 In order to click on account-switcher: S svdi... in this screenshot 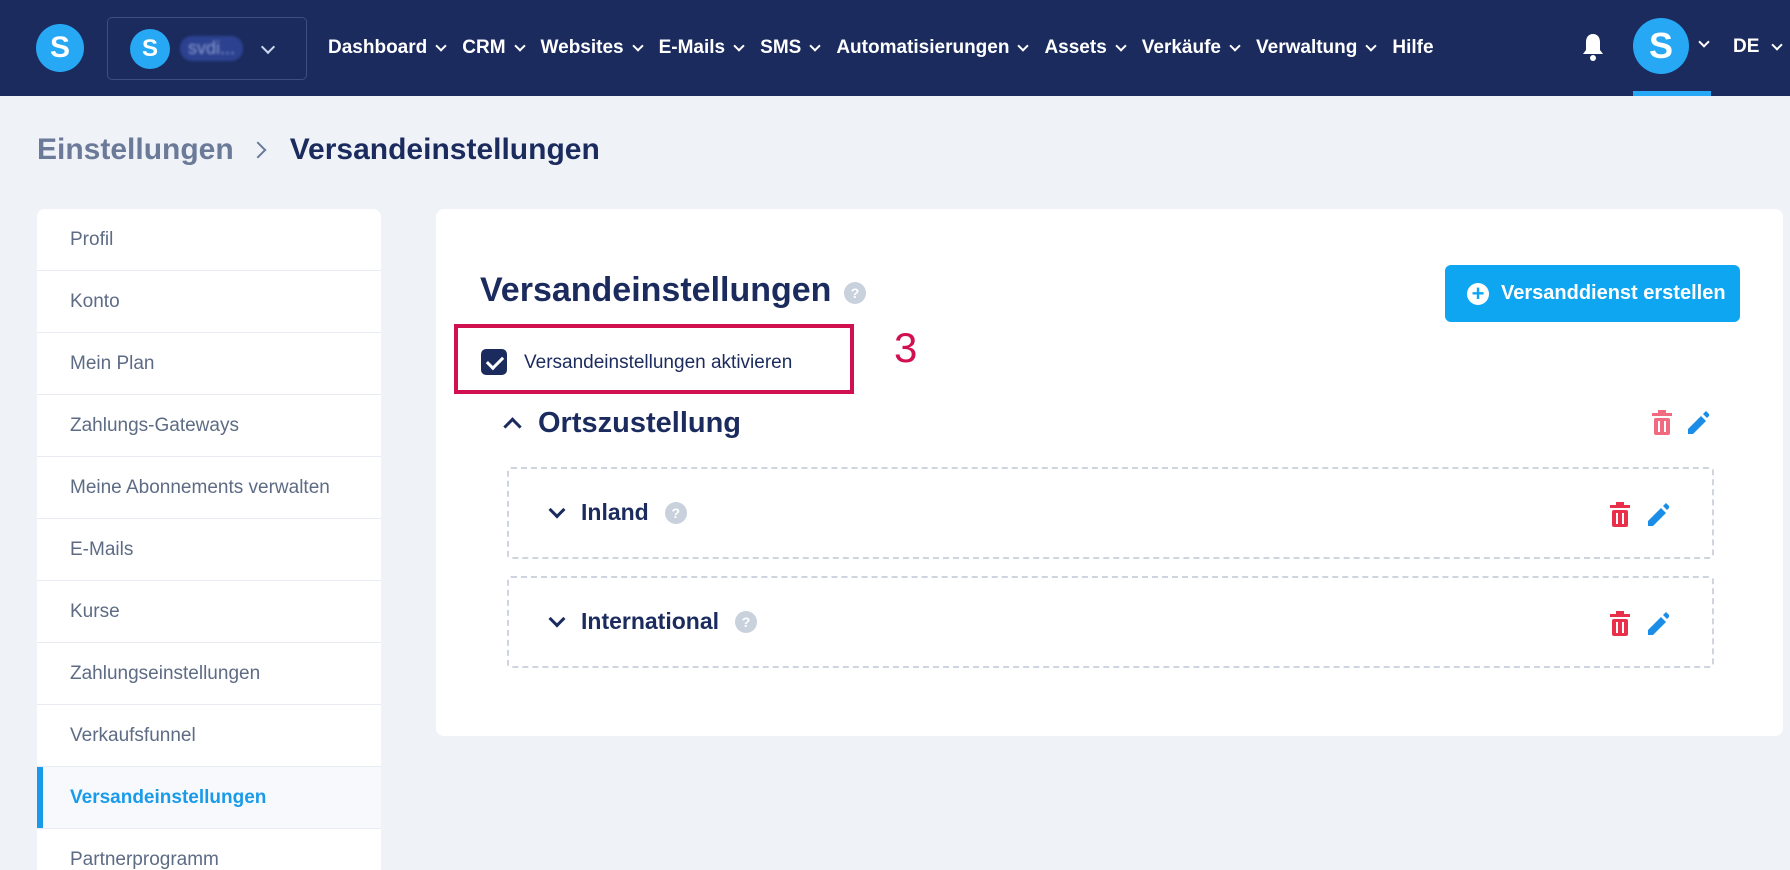, I will do `click(207, 48)`.